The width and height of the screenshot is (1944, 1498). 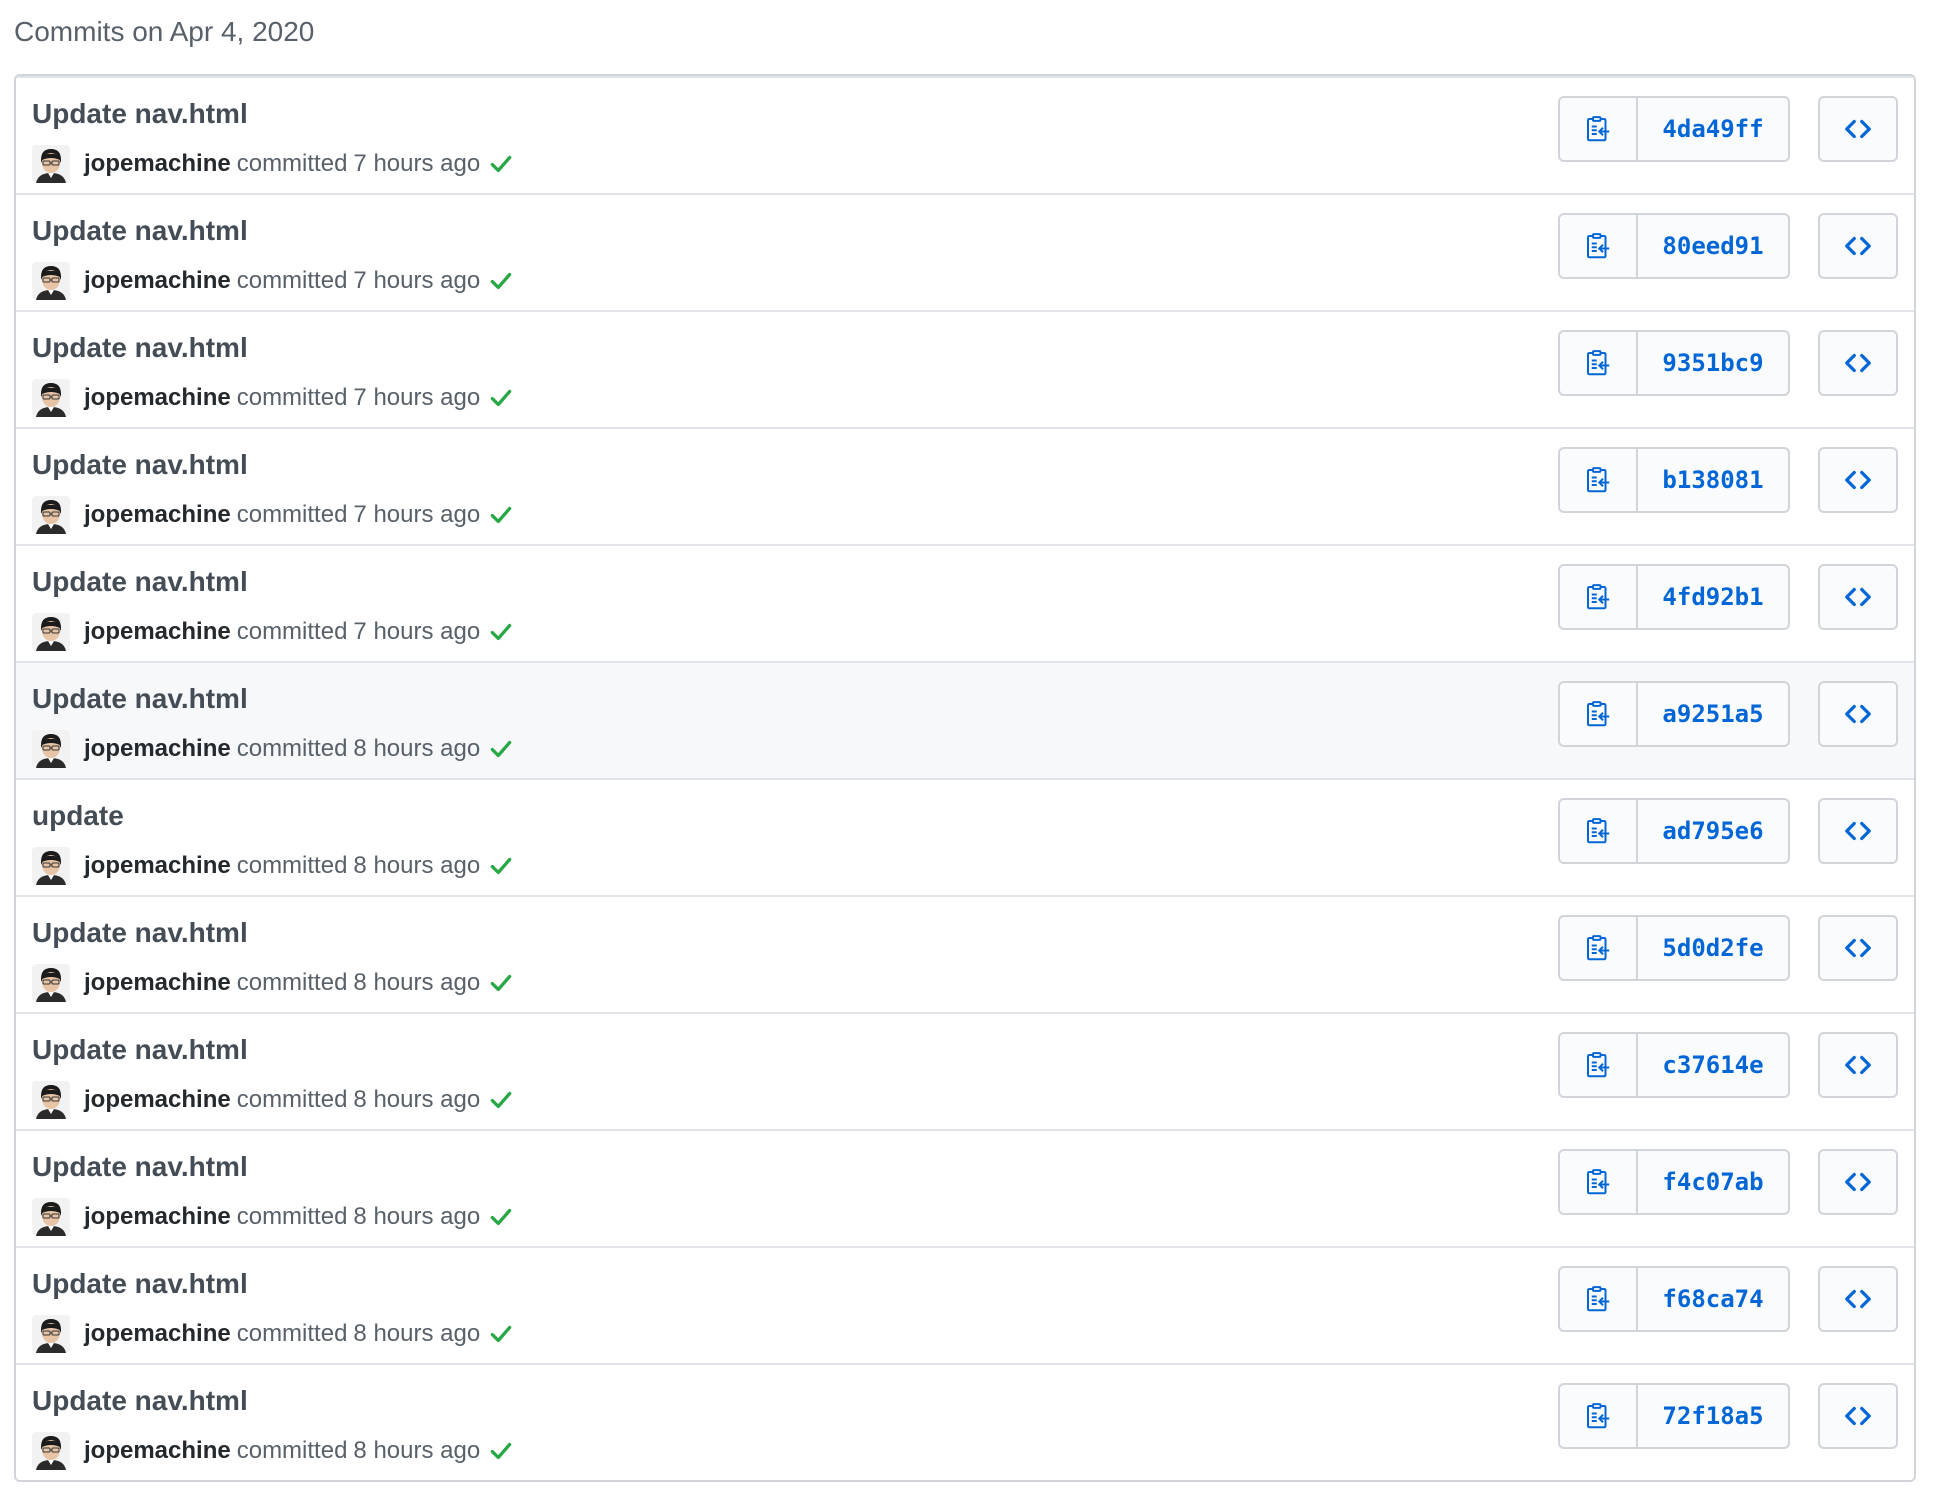 I want to click on commit-sha-link: a9251a5, so click(x=1713, y=714).